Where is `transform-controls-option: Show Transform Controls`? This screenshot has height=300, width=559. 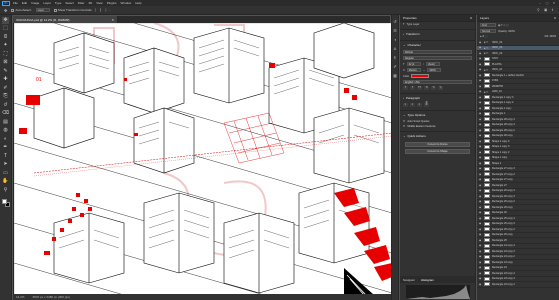
transform-controls-option: Show Transform Controls is located at coordinates (72, 10).